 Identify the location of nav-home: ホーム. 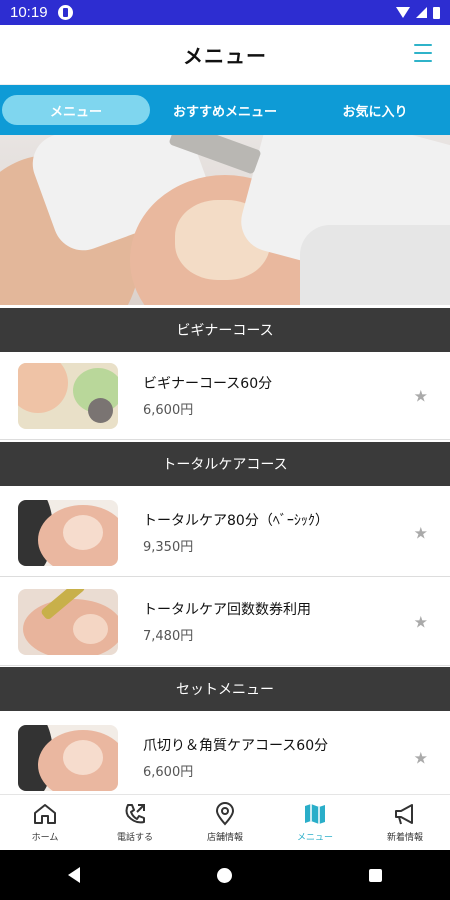
(45, 822).